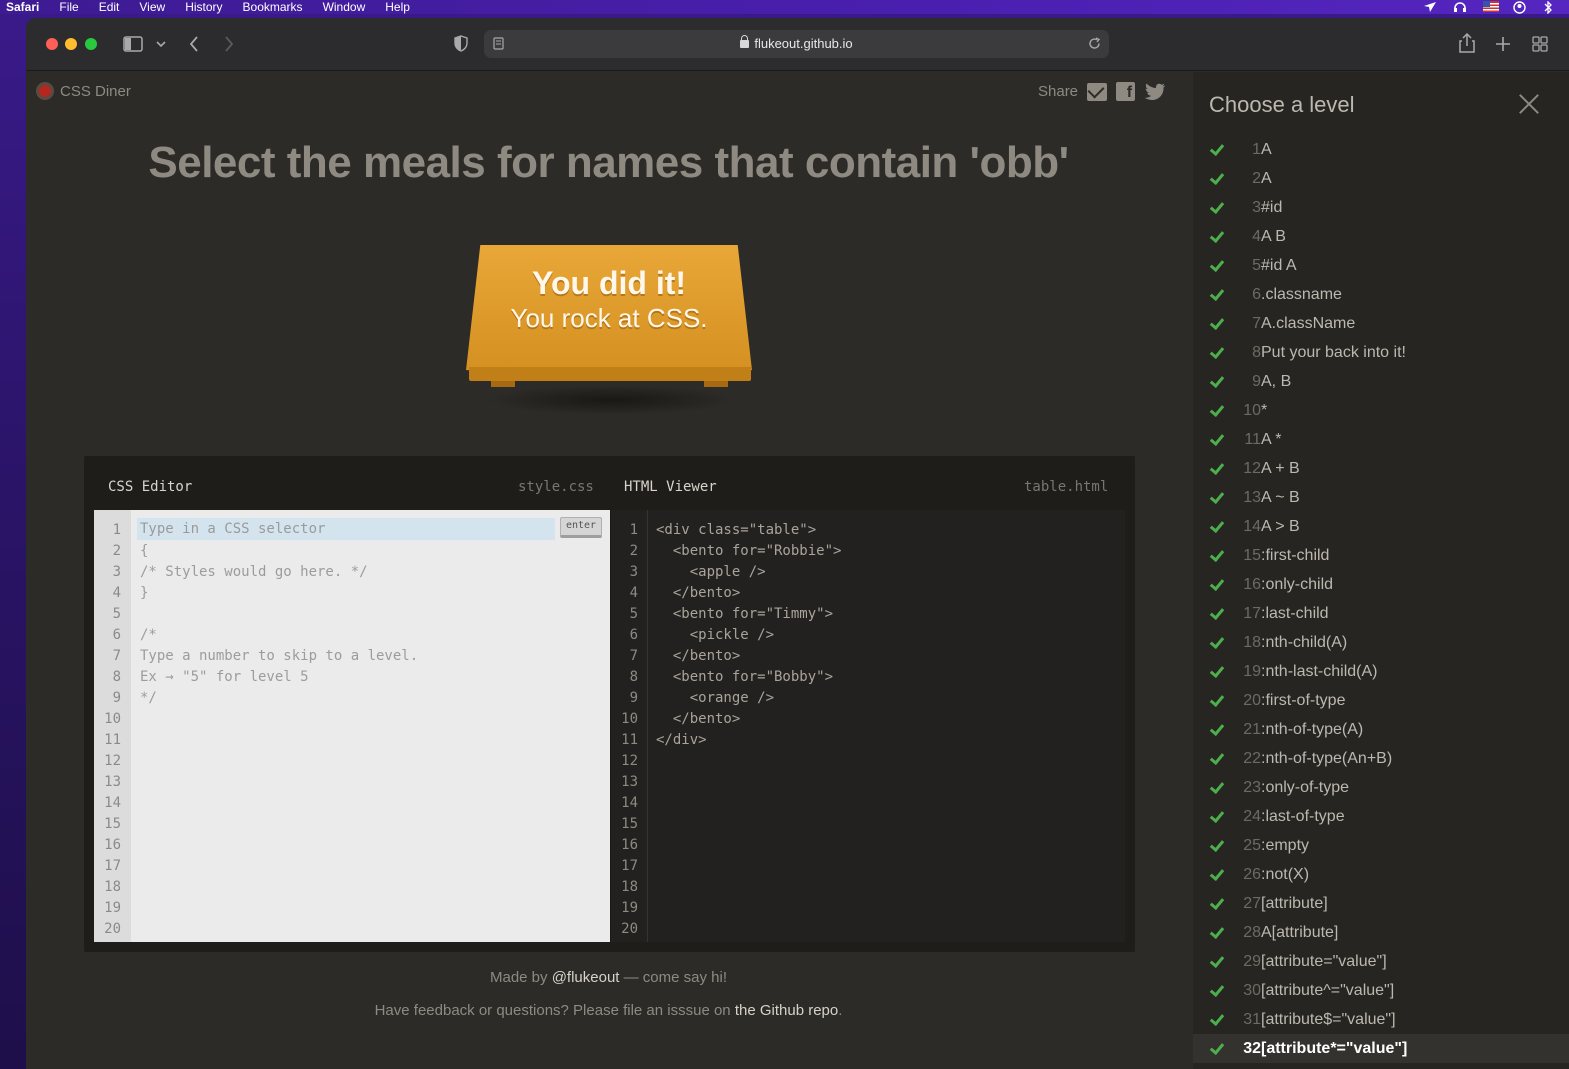 This screenshot has height=1069, width=1569. I want to click on user-icon, so click(1520, 7).